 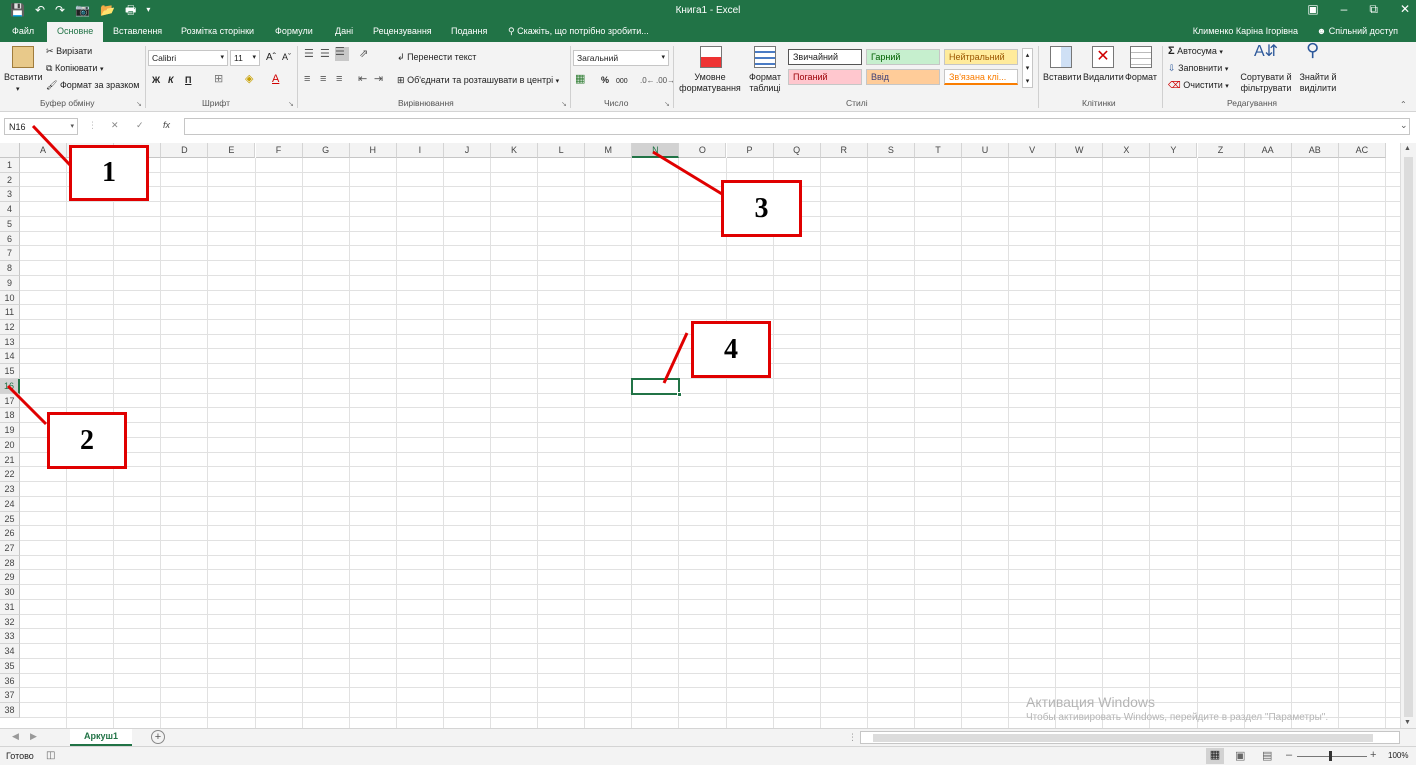 I want to click on row-header: 34, so click(x=10, y=651).